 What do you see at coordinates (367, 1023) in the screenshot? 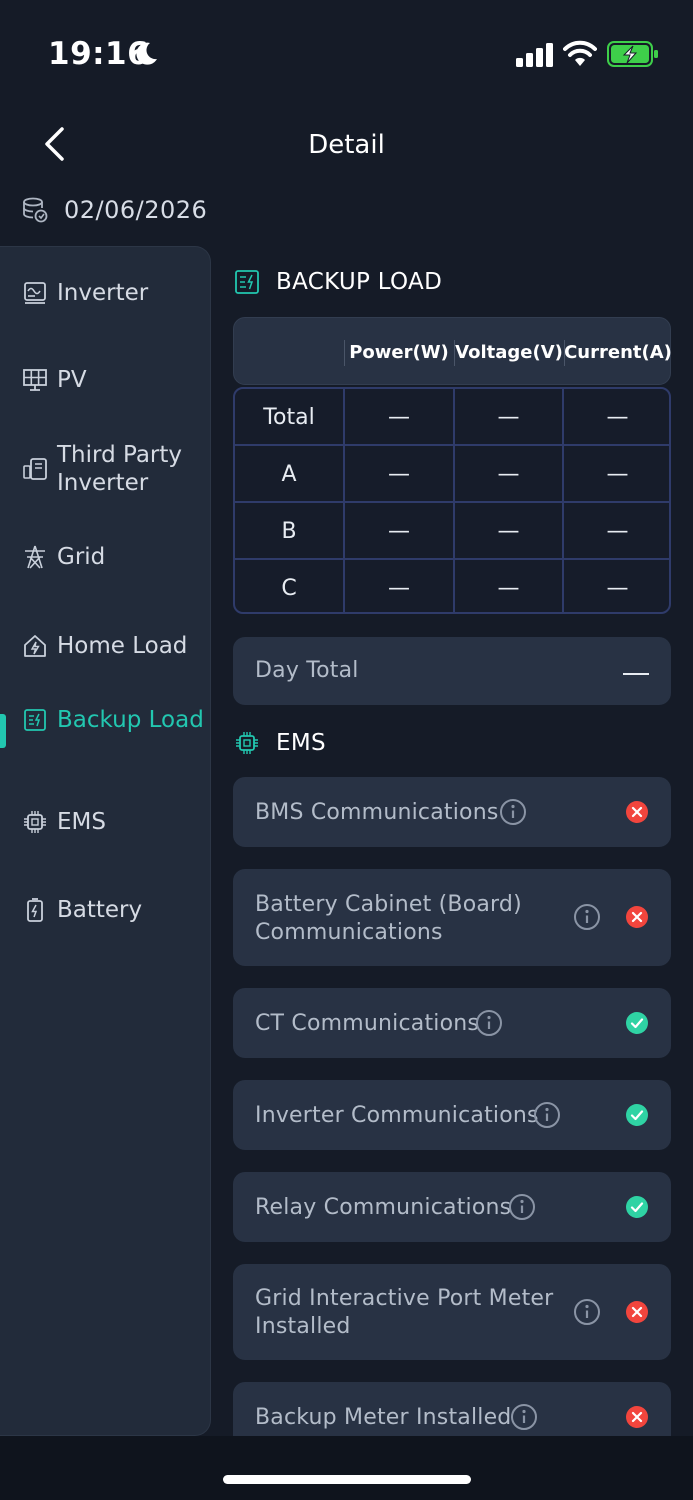
I see `ems-item-label: CT Communications` at bounding box center [367, 1023].